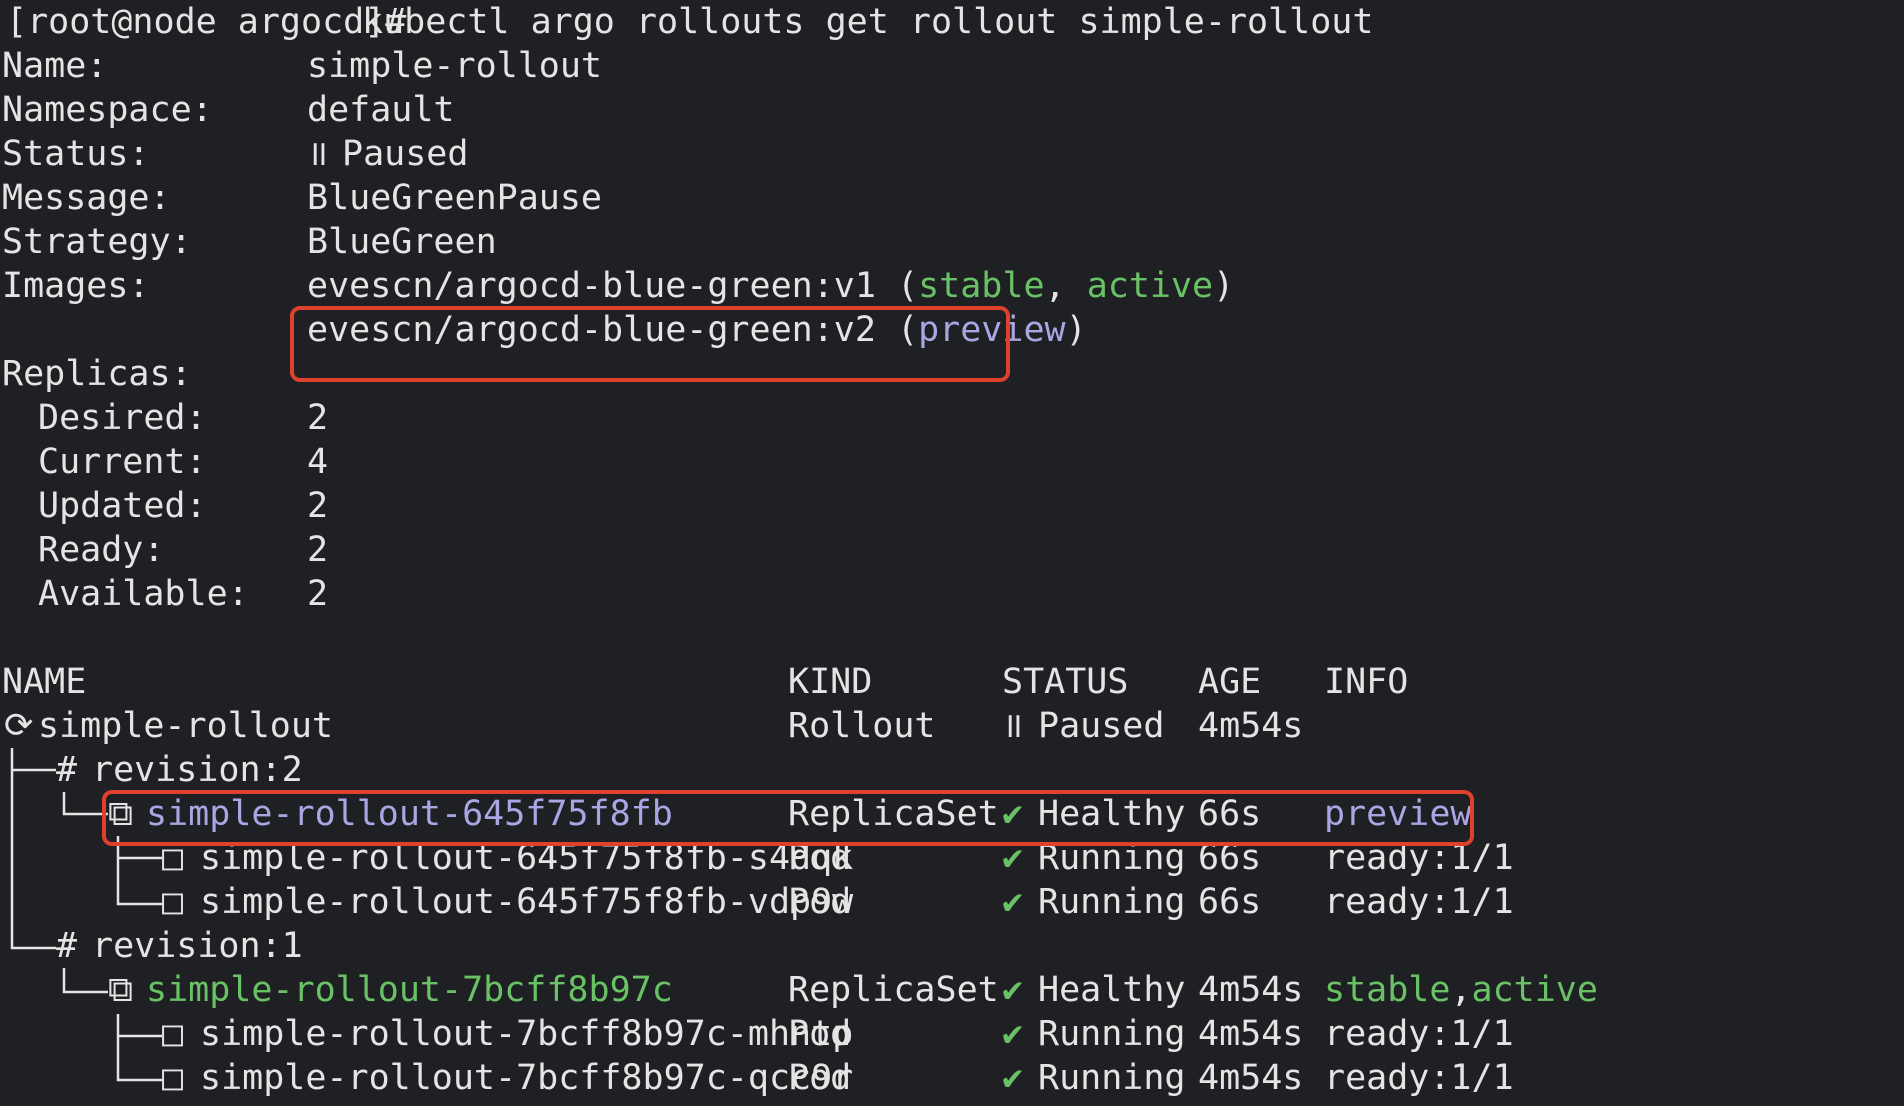 This screenshot has width=1904, height=1106. I want to click on col-header-info: INFO, so click(1366, 682).